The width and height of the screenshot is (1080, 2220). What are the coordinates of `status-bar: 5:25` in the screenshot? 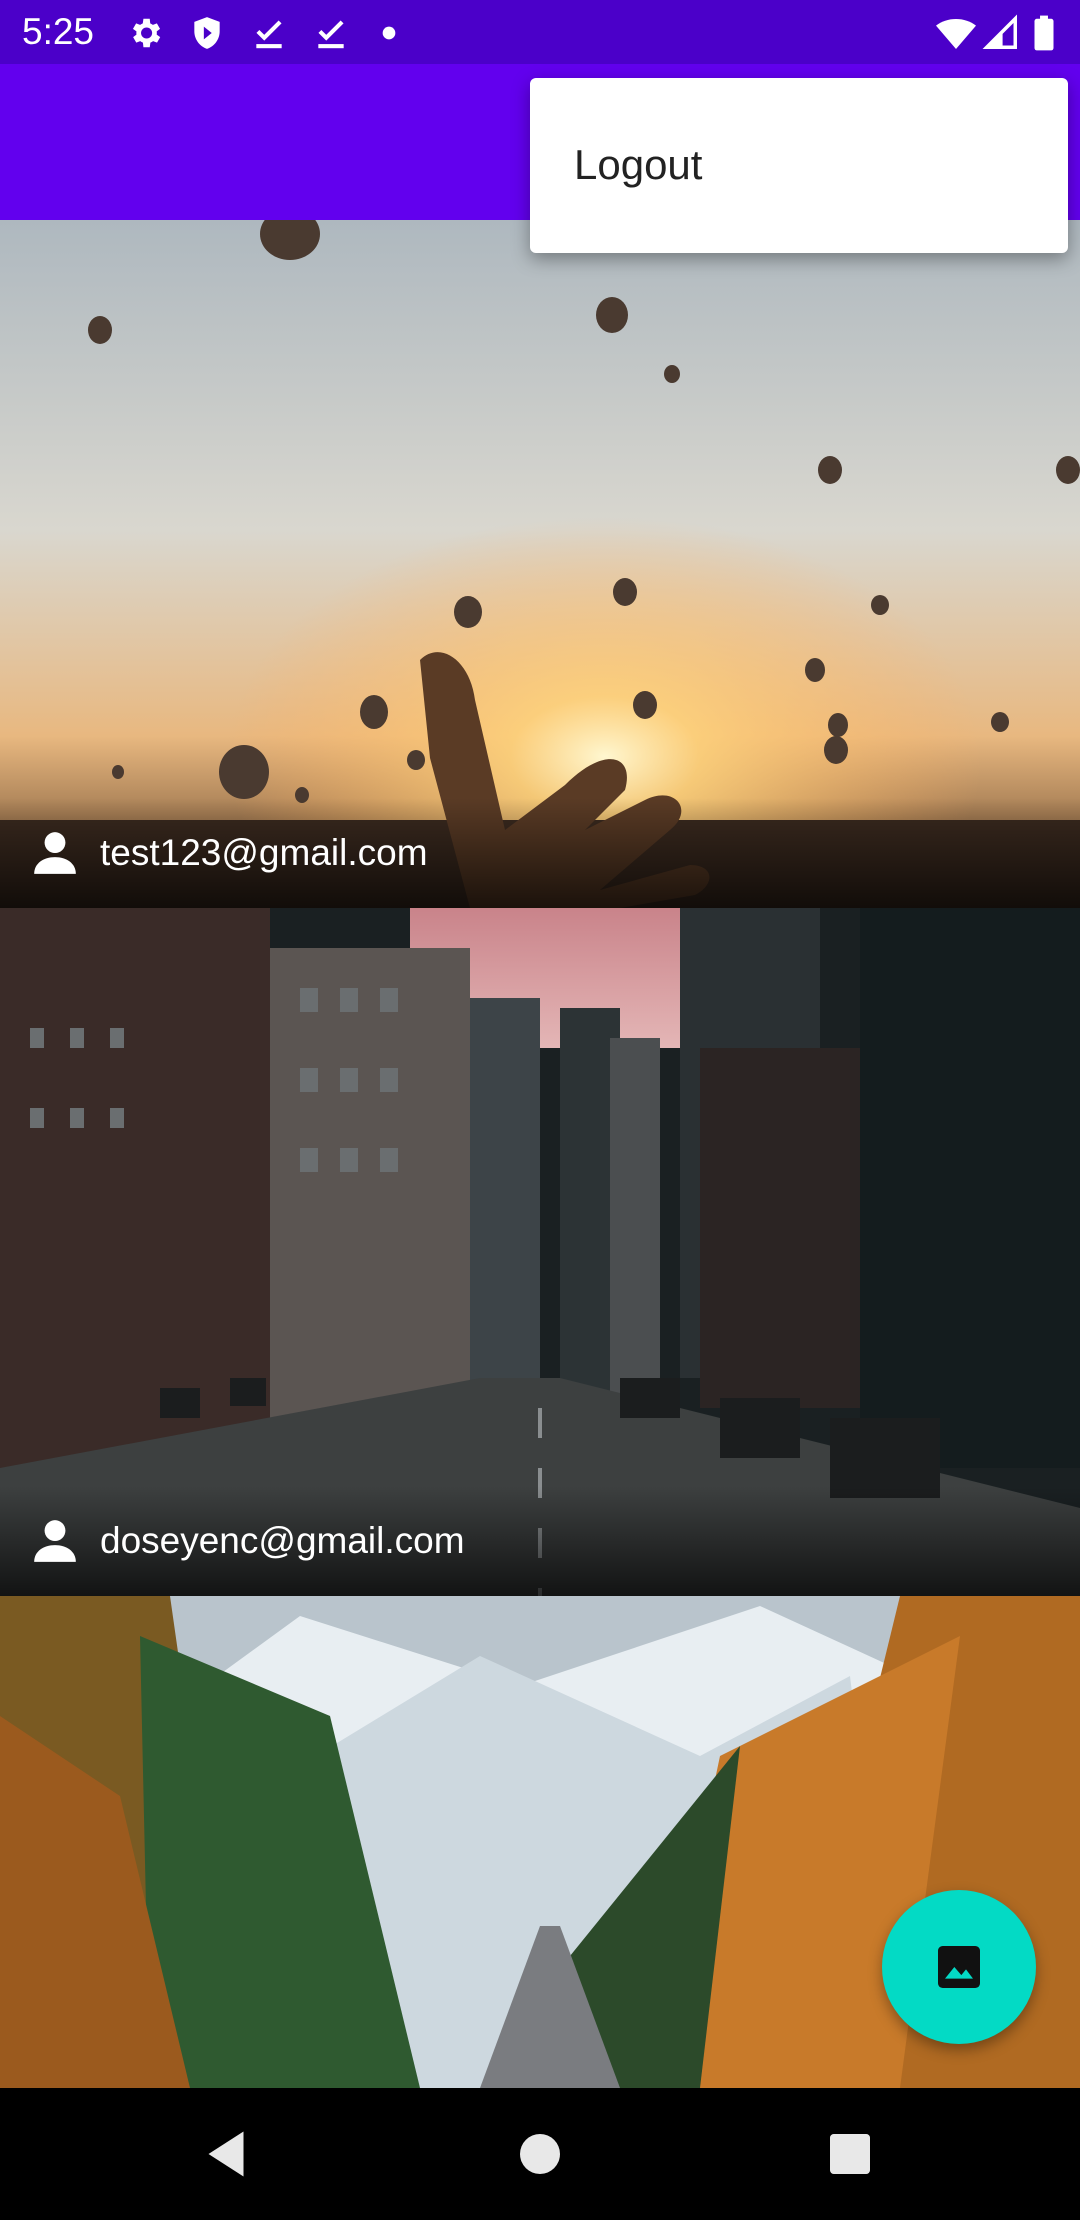 It's located at (540, 32).